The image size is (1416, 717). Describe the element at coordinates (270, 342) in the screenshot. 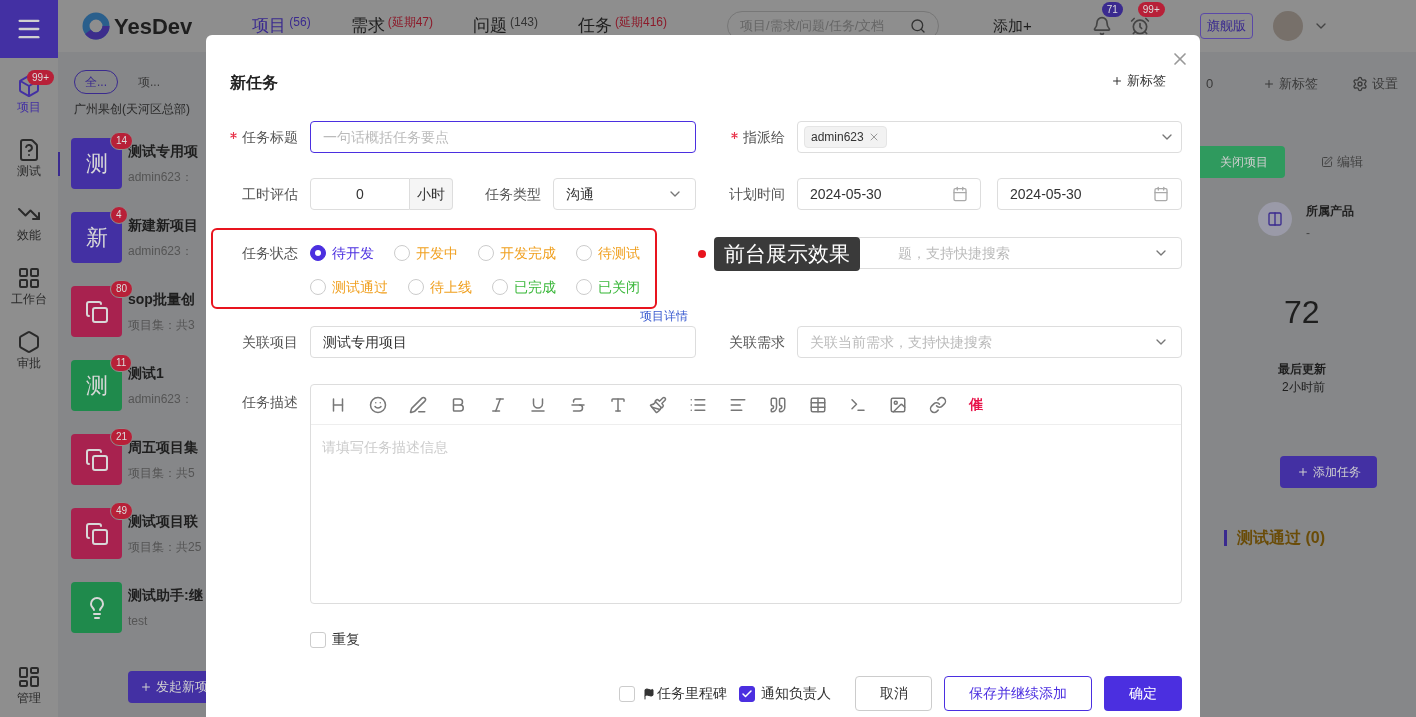

I see `field-label: 关联项目` at that location.